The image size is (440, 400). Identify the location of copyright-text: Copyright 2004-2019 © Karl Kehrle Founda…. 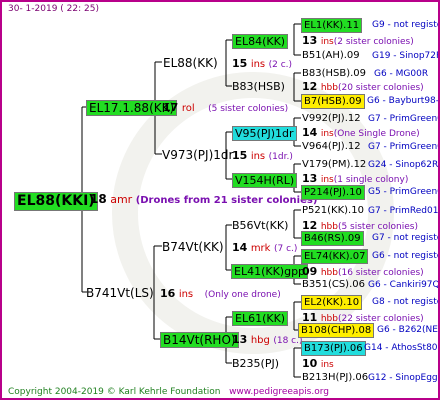
(114, 392).